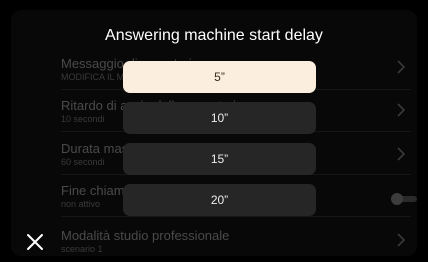 This screenshot has height=262, width=428. What do you see at coordinates (219, 118) in the screenshot?
I see `option-10s: 10”` at bounding box center [219, 118].